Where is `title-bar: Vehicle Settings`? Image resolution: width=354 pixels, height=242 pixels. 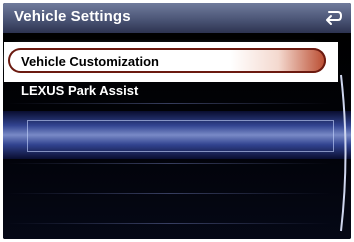
title-bar: Vehicle Settings is located at coordinates (177, 18).